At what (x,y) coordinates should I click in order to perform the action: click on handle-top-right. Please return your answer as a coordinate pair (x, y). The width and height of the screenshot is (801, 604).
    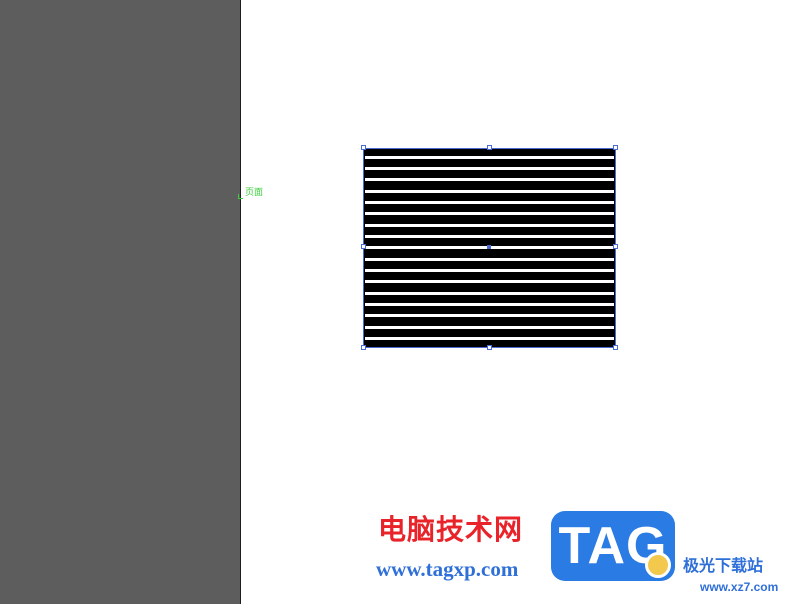
    Looking at the image, I should click on (615, 147).